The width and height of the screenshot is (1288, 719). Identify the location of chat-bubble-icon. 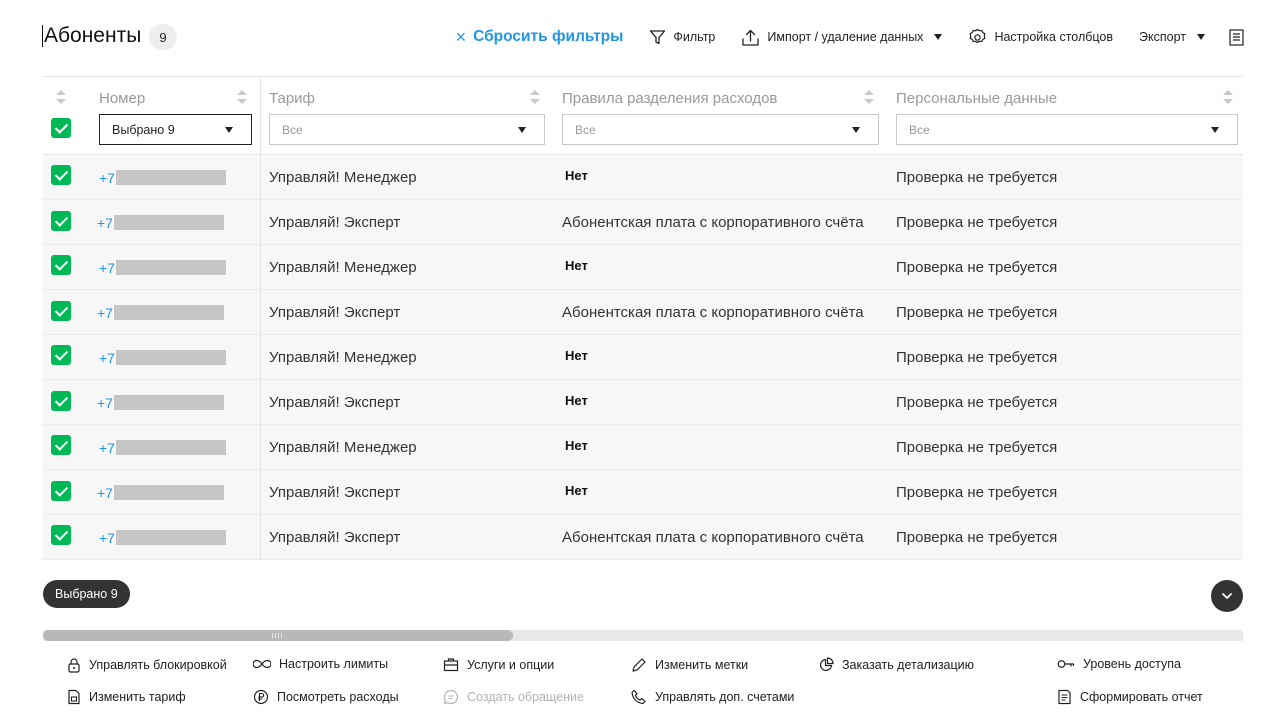
(451, 697).